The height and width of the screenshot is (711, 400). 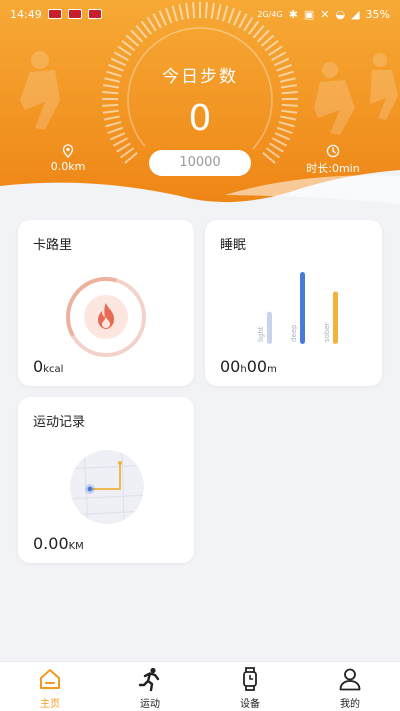 I want to click on nfc-icon: ▣, so click(x=309, y=14).